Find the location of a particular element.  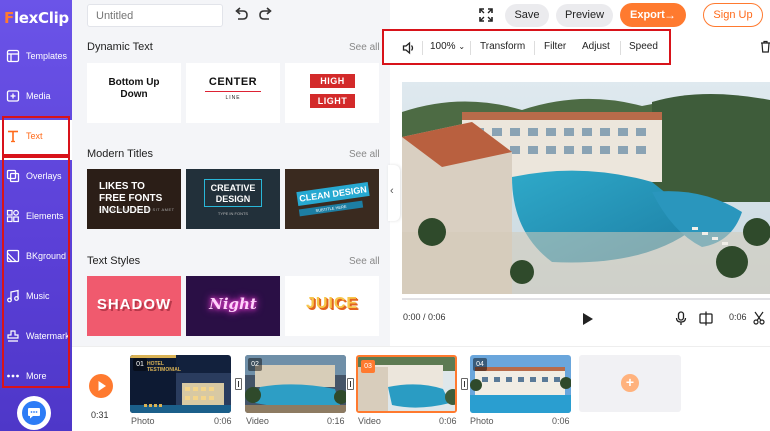

sidebar-item-media: Media is located at coordinates (36, 100).